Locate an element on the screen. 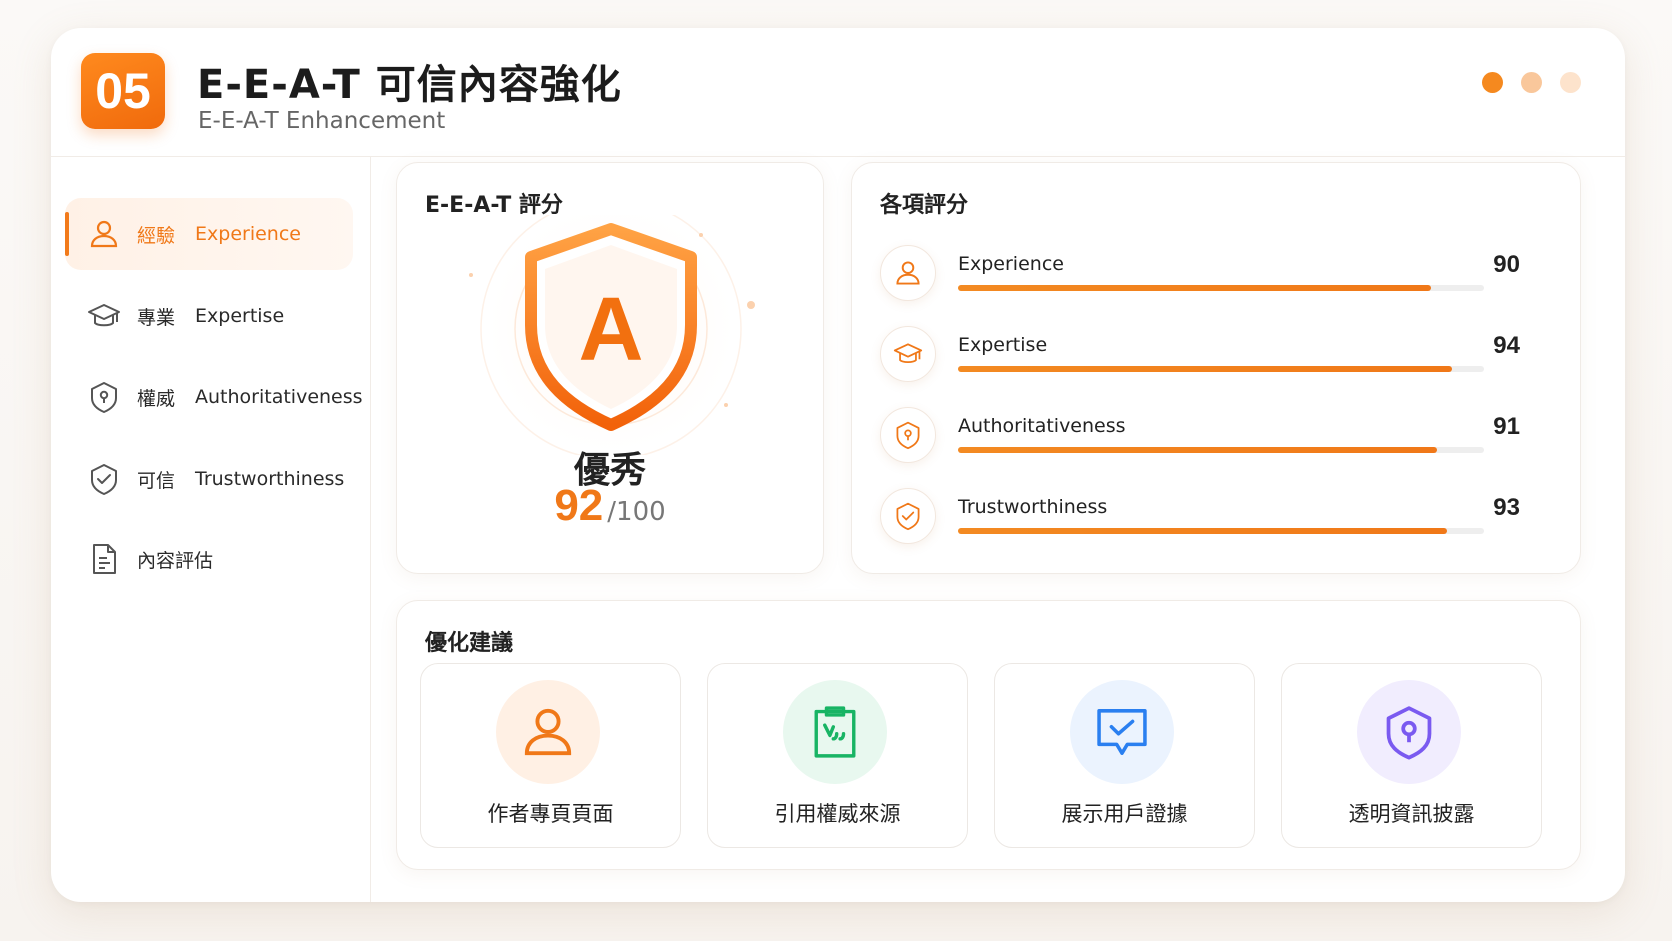  sidebar-item-en: Expertise is located at coordinates (240, 316).